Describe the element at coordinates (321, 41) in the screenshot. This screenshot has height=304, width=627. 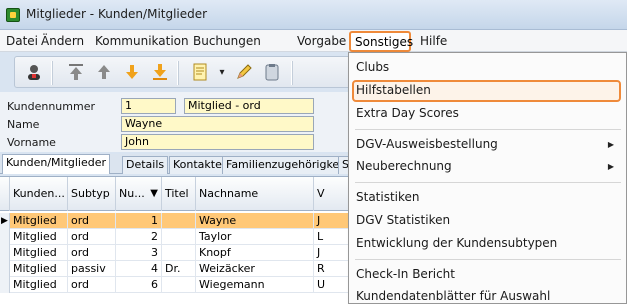
I see `menu-vorgabe: Vorgabe` at that location.